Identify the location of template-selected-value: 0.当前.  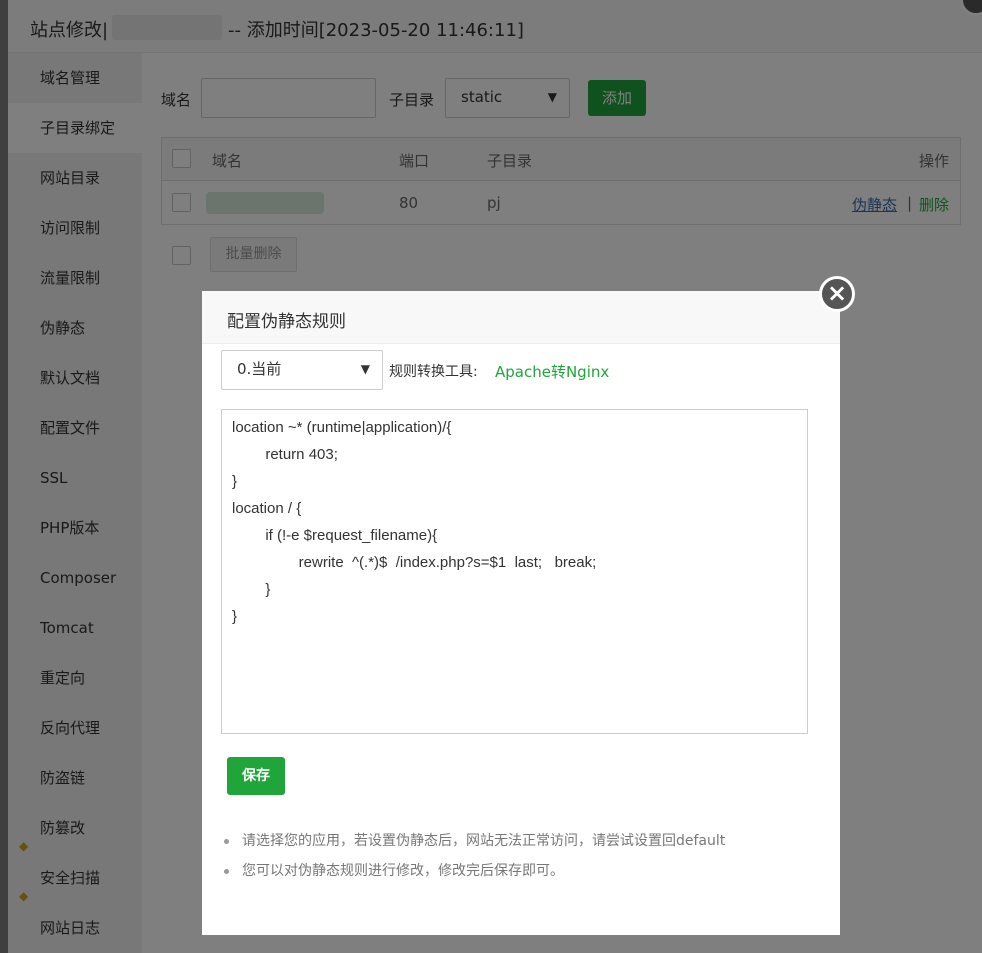
(259, 369).